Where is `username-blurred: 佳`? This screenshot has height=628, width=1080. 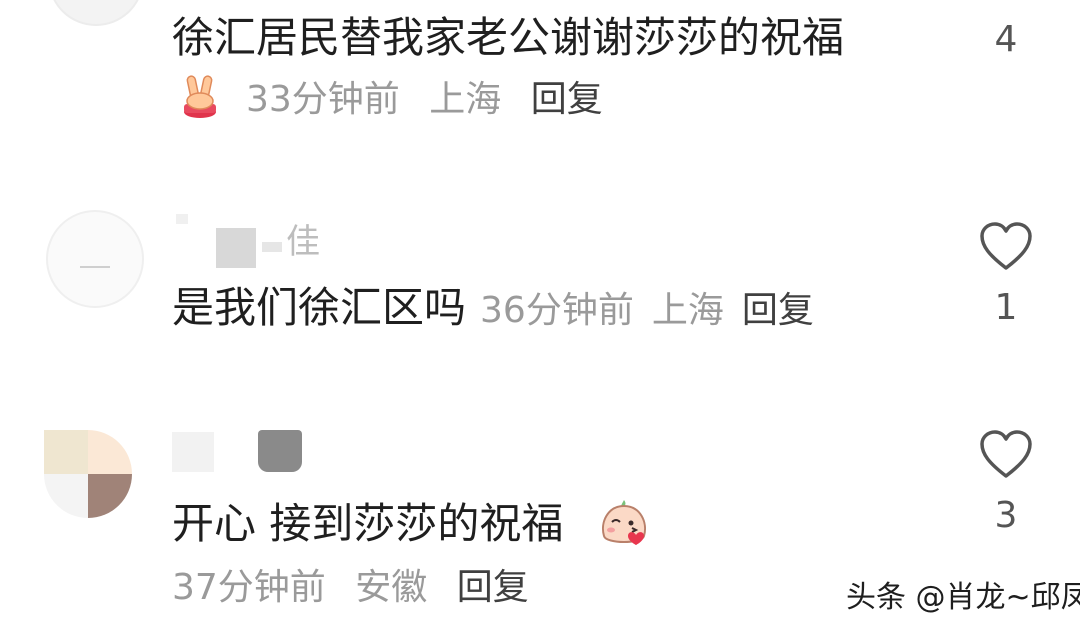 username-blurred: 佳 is located at coordinates (271, 241).